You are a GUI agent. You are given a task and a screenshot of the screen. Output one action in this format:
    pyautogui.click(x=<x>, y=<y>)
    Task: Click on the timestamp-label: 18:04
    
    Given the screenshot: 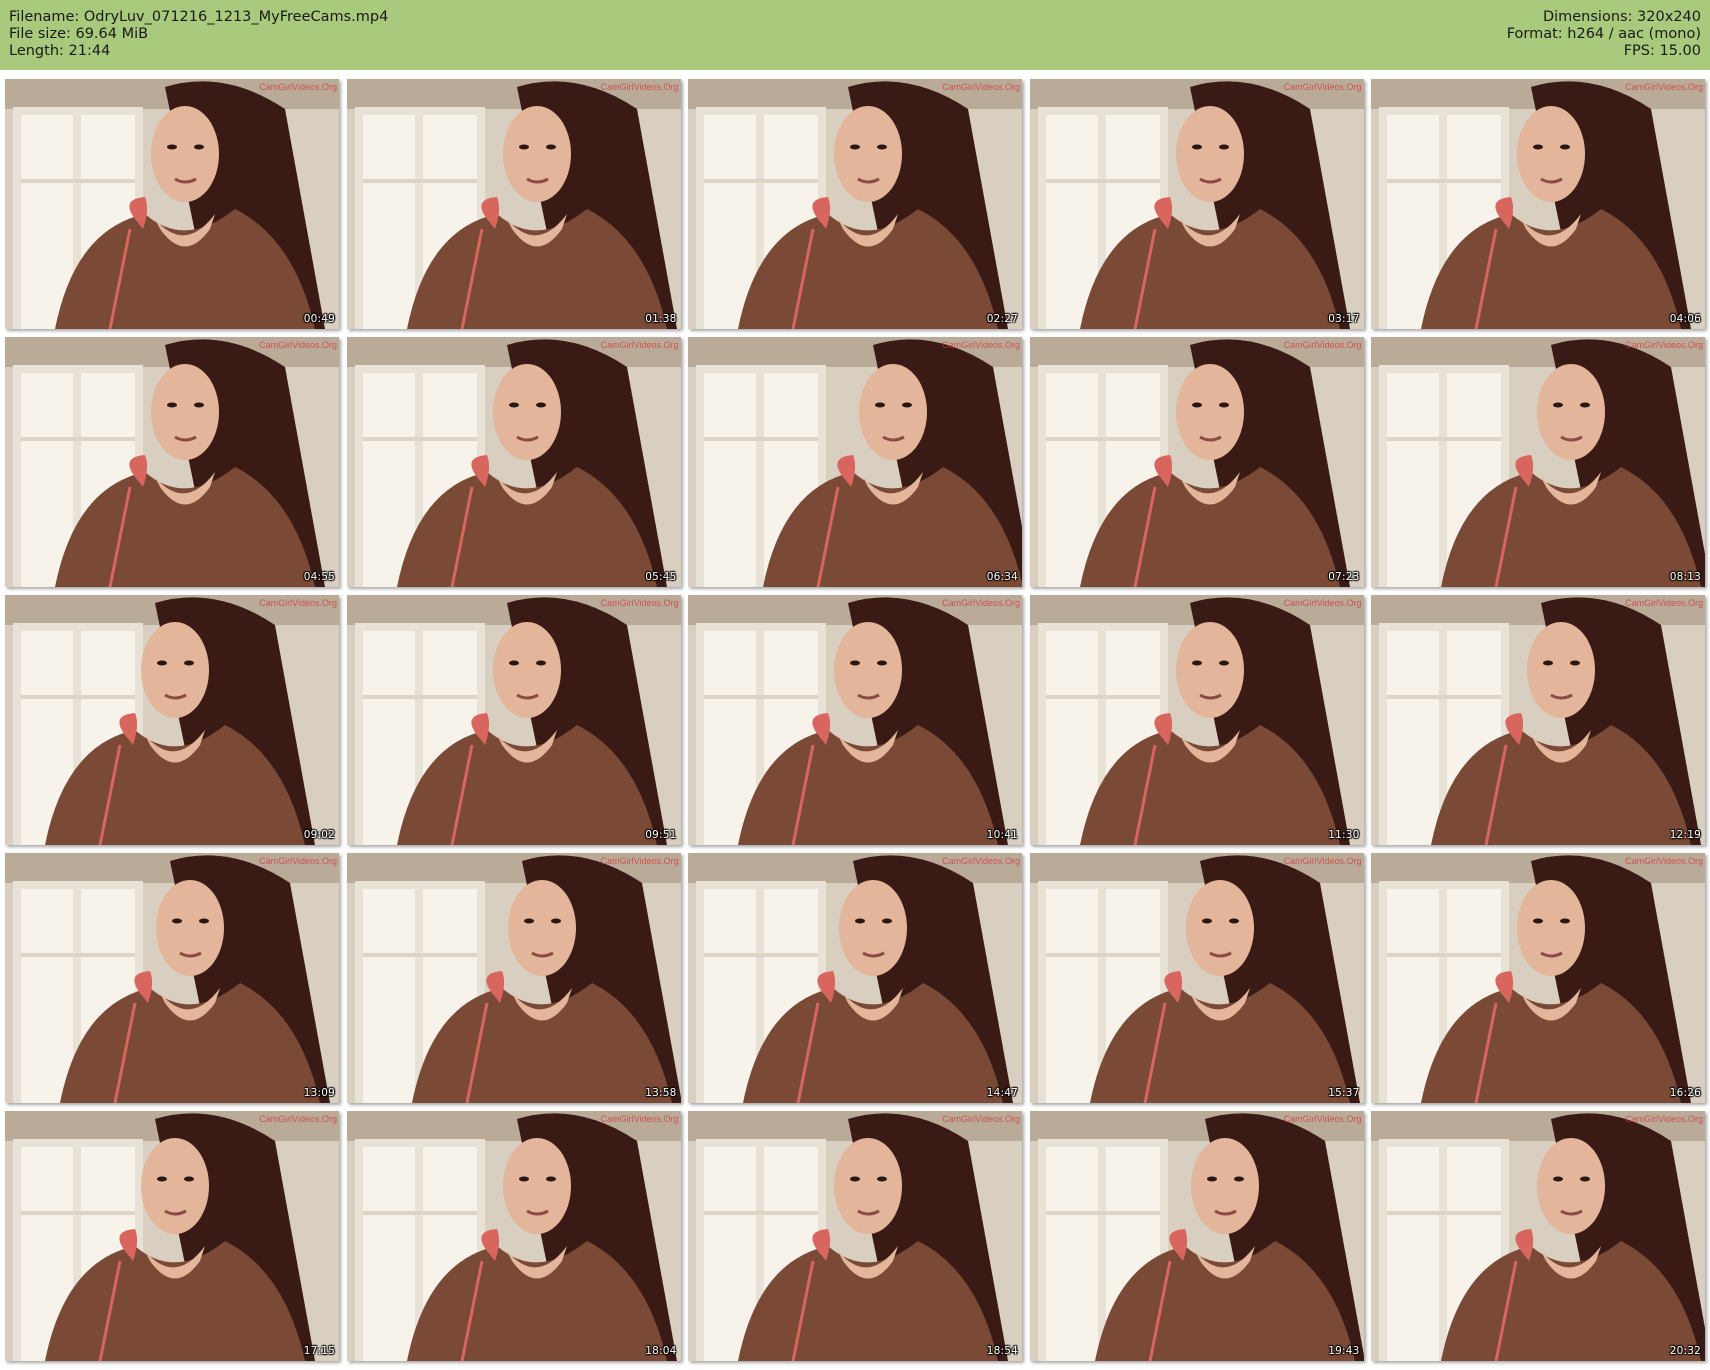 What is the action you would take?
    pyautogui.click(x=661, y=1351)
    